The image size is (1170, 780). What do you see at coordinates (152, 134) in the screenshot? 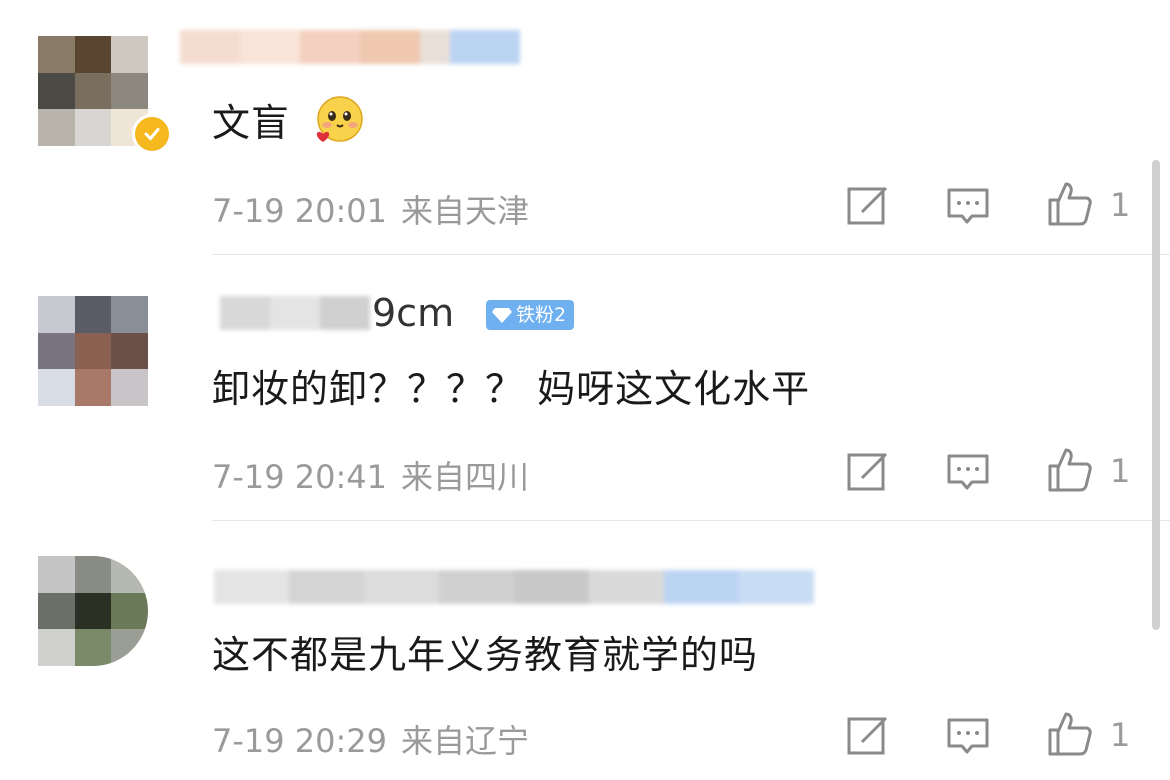
I see `verified-badge-icon` at bounding box center [152, 134].